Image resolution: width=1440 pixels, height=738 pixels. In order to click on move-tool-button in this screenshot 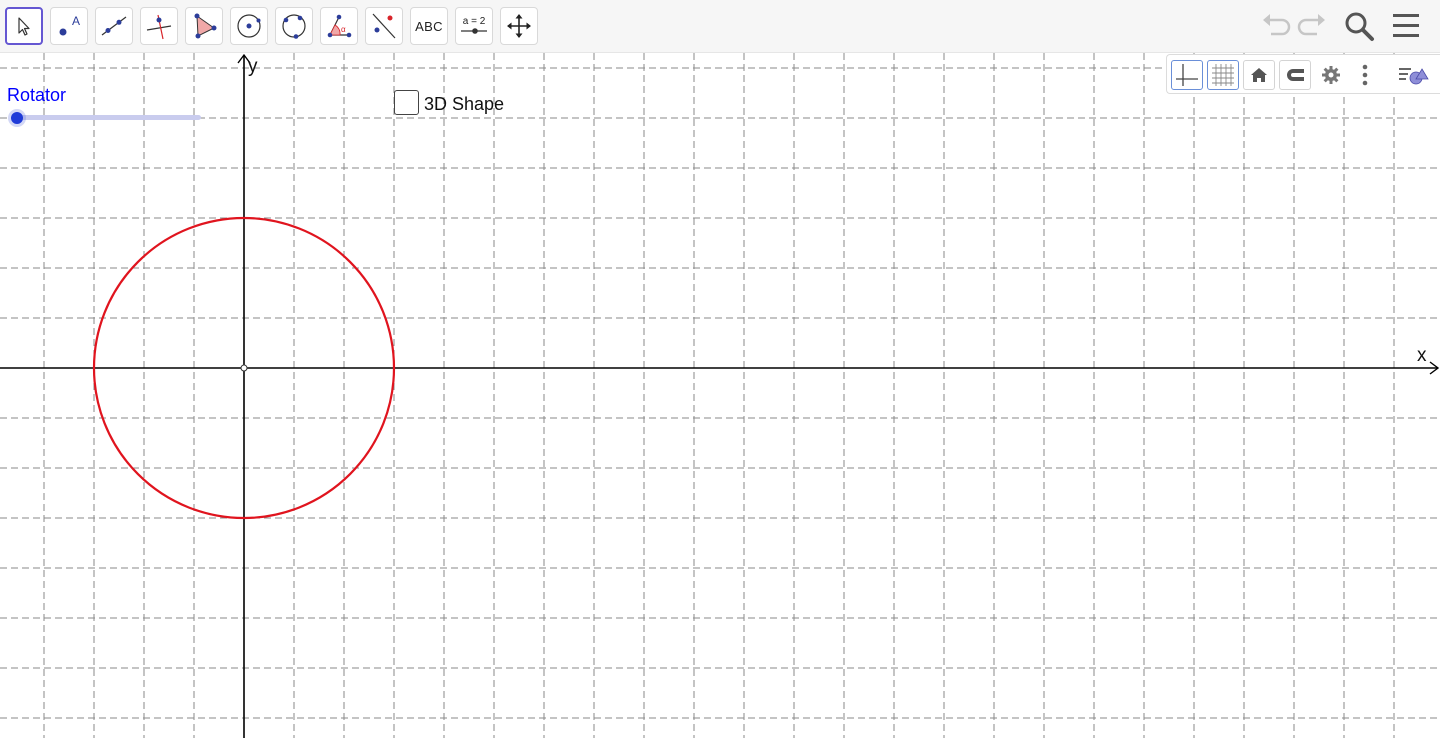, I will do `click(24, 26)`.